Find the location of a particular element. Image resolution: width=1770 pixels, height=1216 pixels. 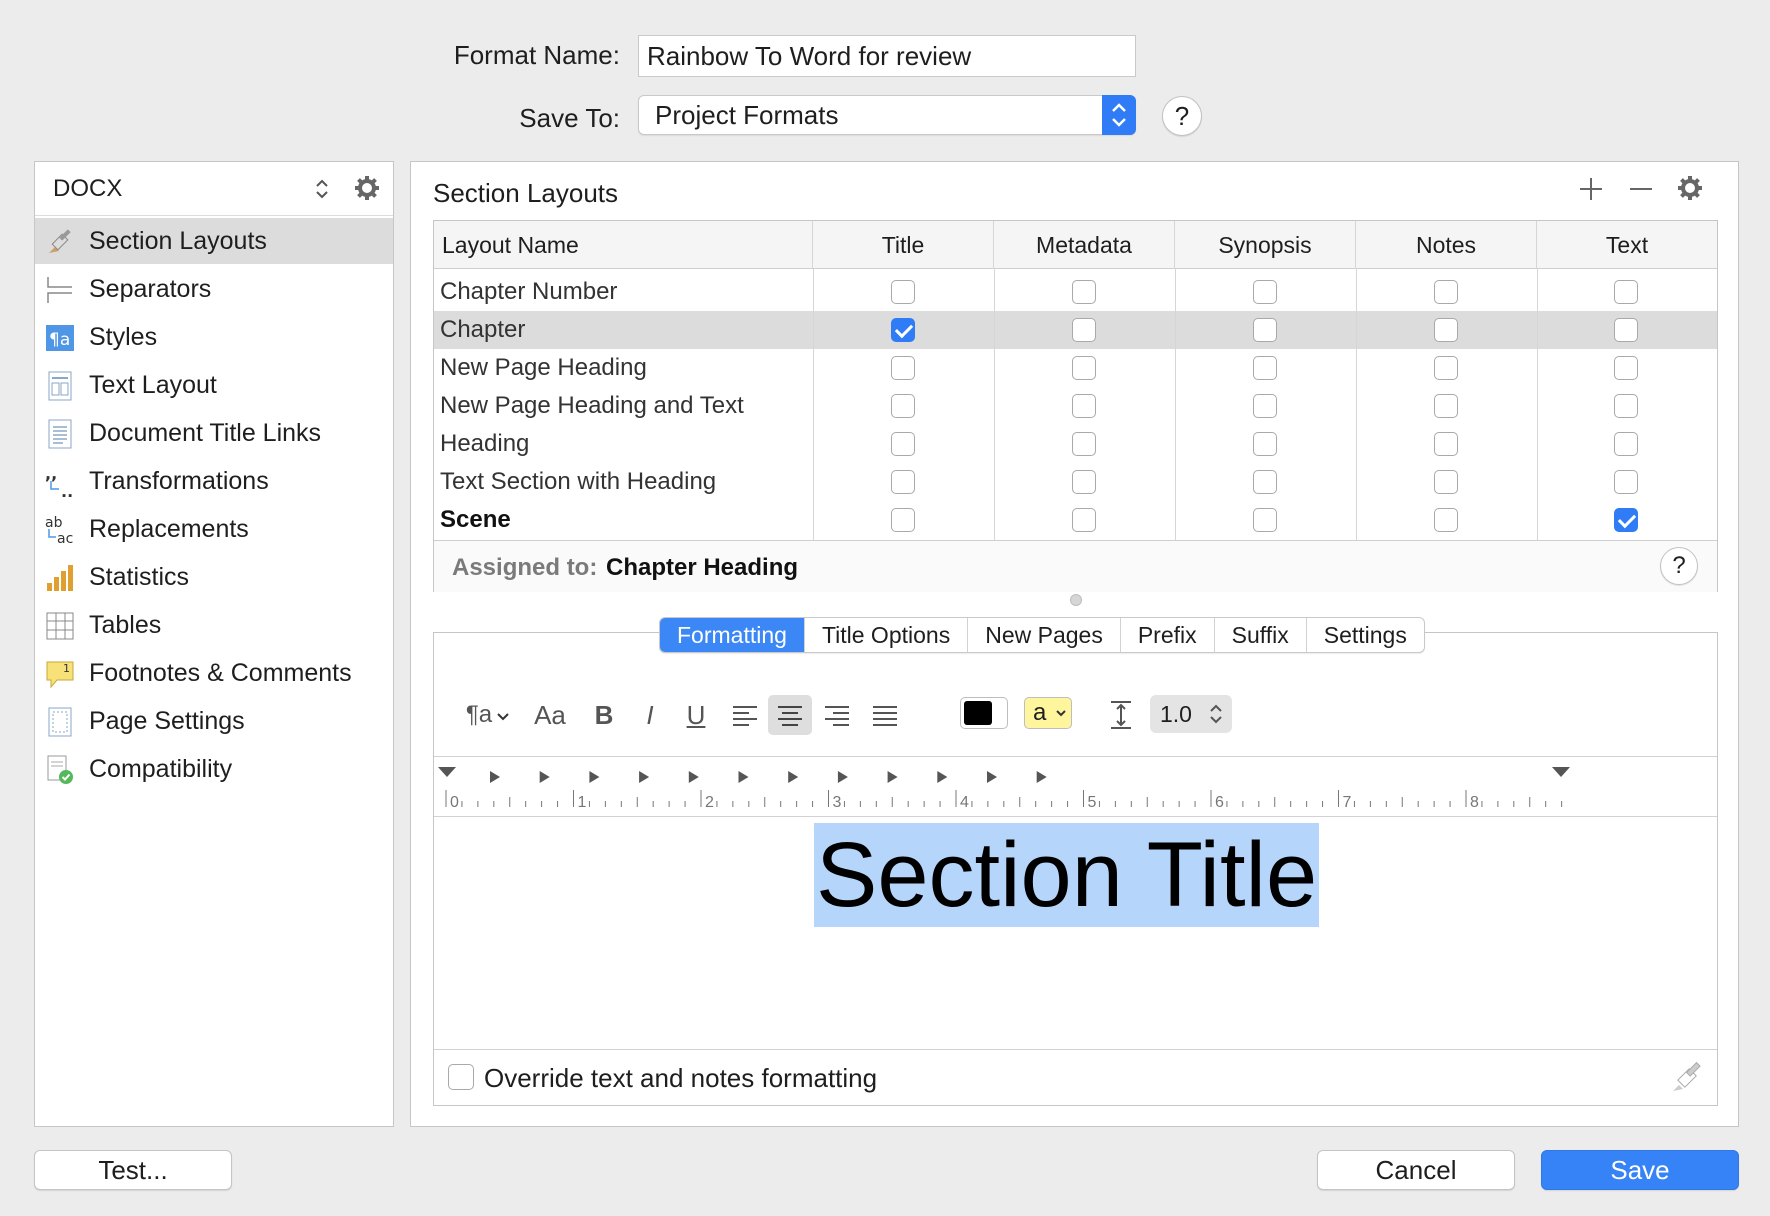

preview-section-title: Section Title is located at coordinates (1067, 875).